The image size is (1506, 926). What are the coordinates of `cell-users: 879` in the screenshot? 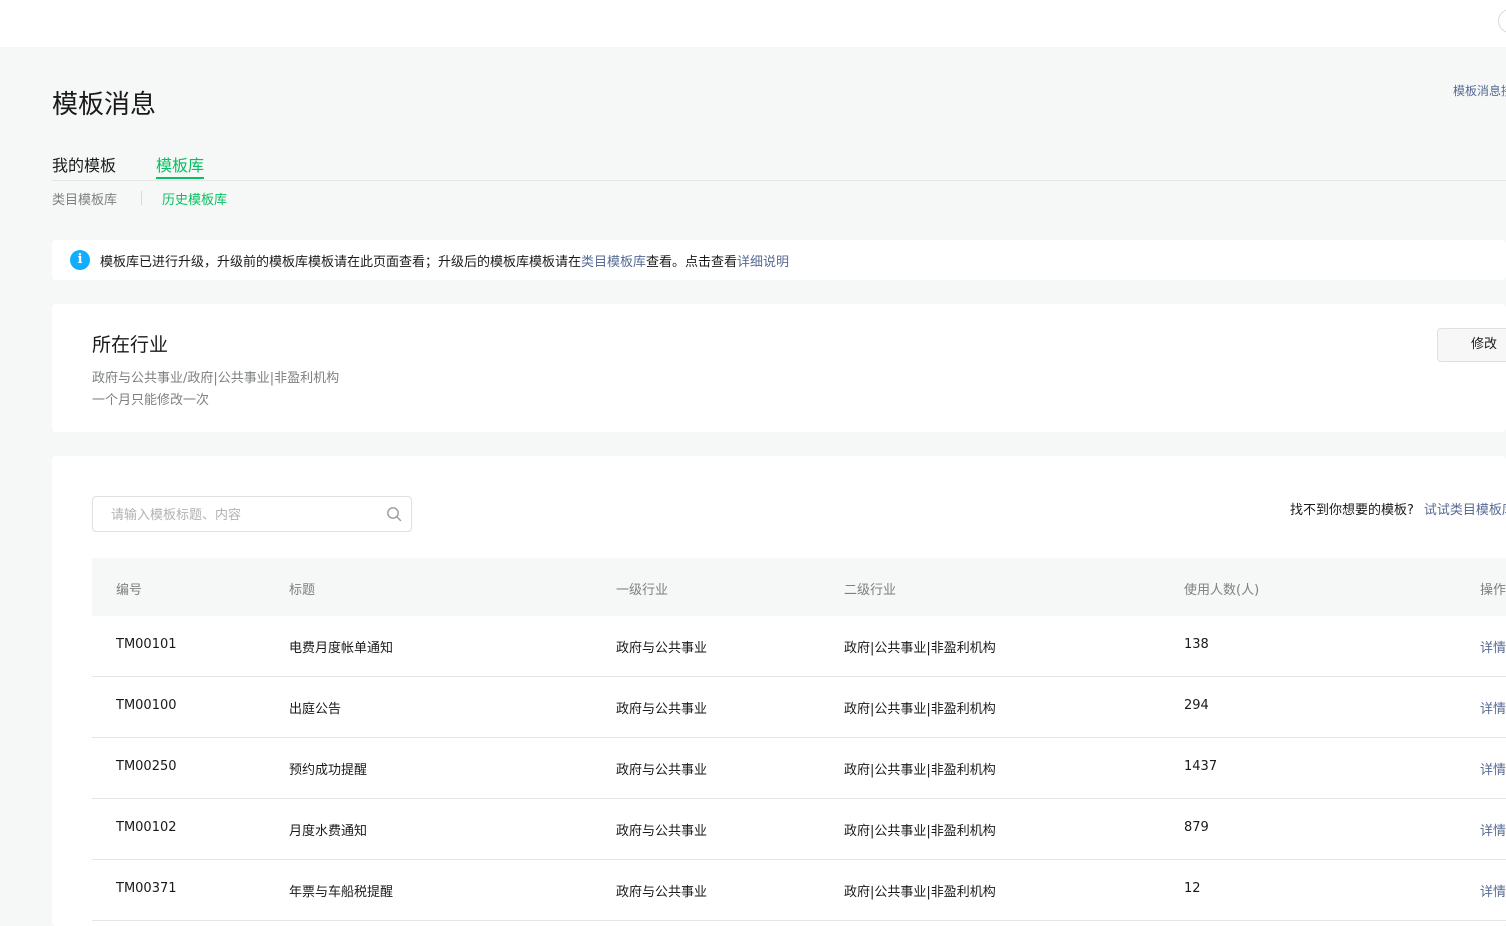 It's located at (1196, 827).